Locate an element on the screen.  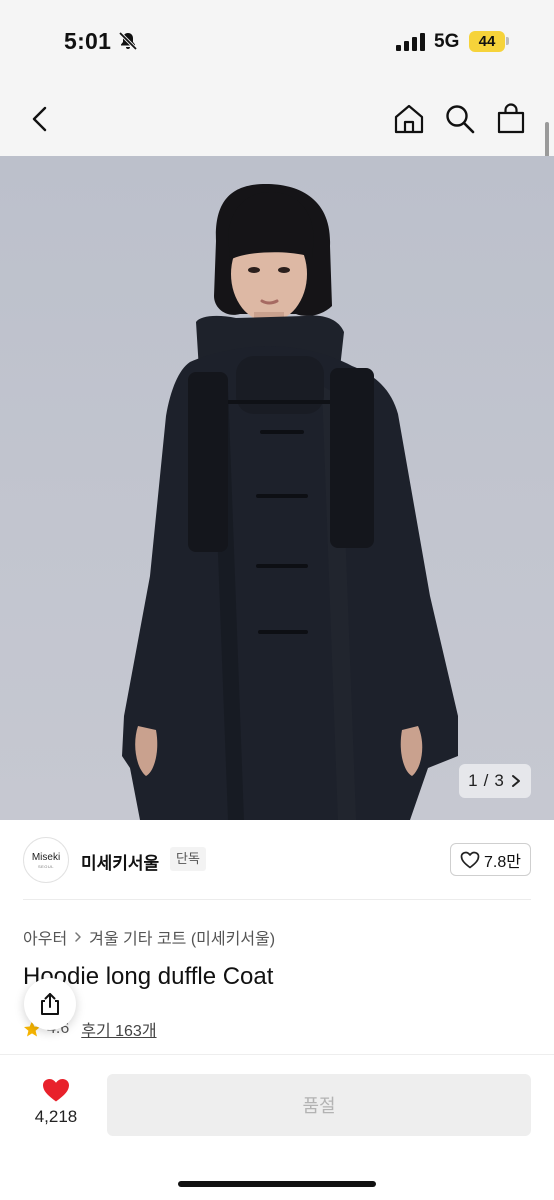
search-icon is located at coordinates (460, 119).